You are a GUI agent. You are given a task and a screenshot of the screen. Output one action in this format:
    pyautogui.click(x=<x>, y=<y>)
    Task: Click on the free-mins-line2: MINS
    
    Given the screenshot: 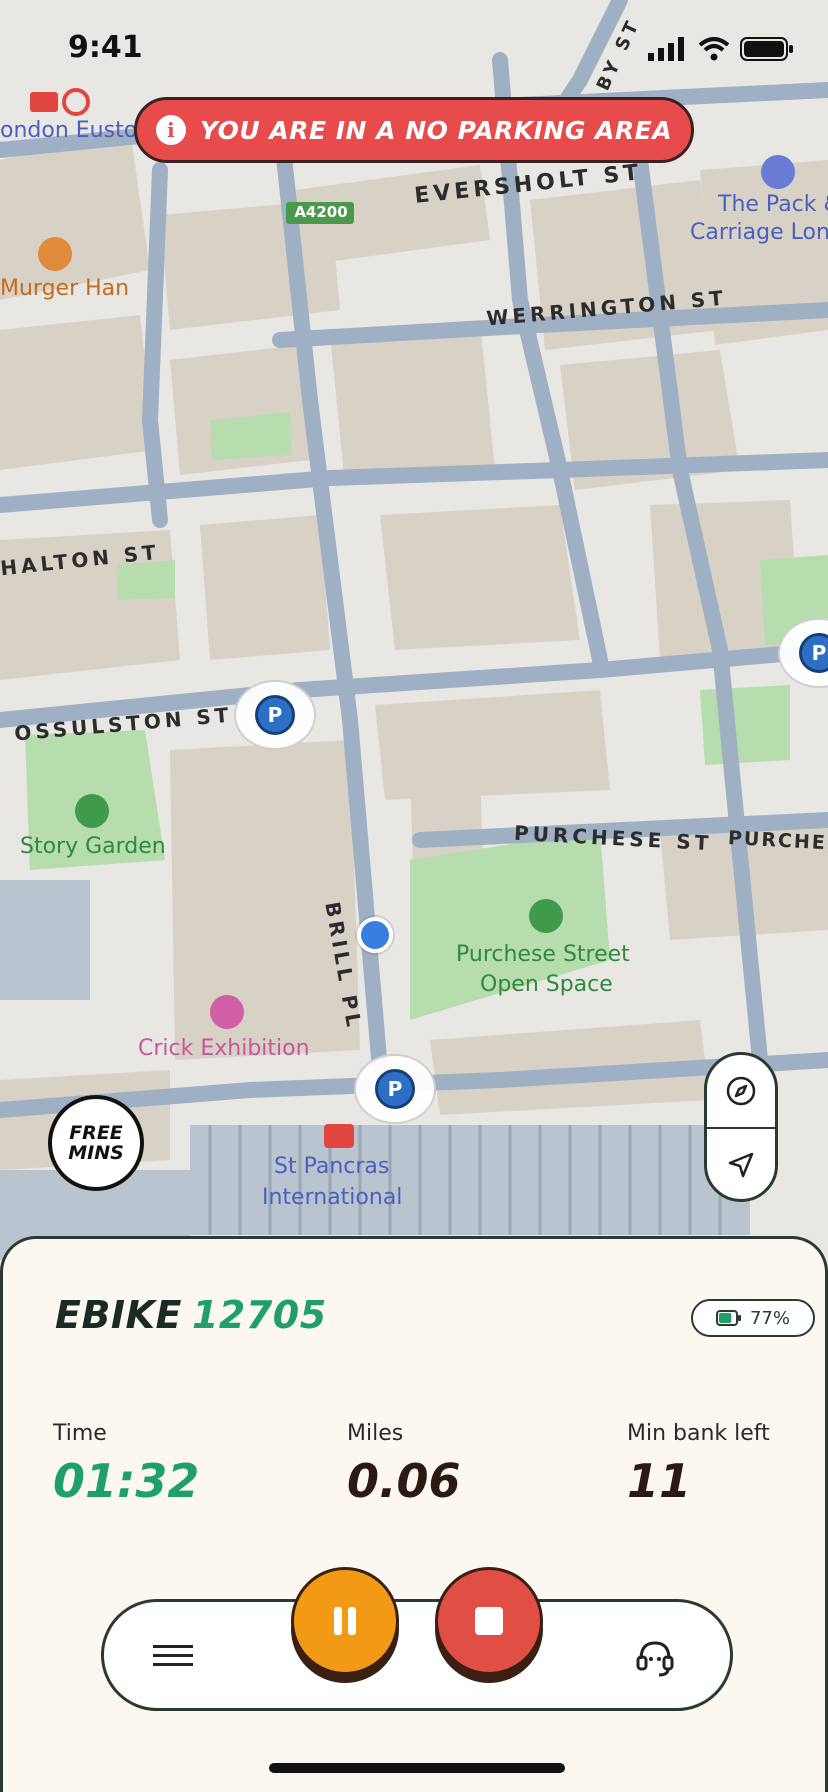 What is the action you would take?
    pyautogui.click(x=96, y=1153)
    